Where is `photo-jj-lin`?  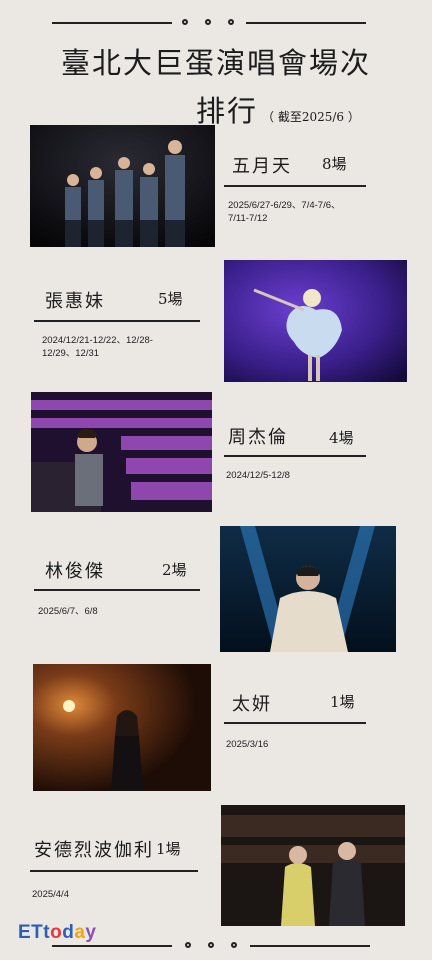 photo-jj-lin is located at coordinates (308, 589).